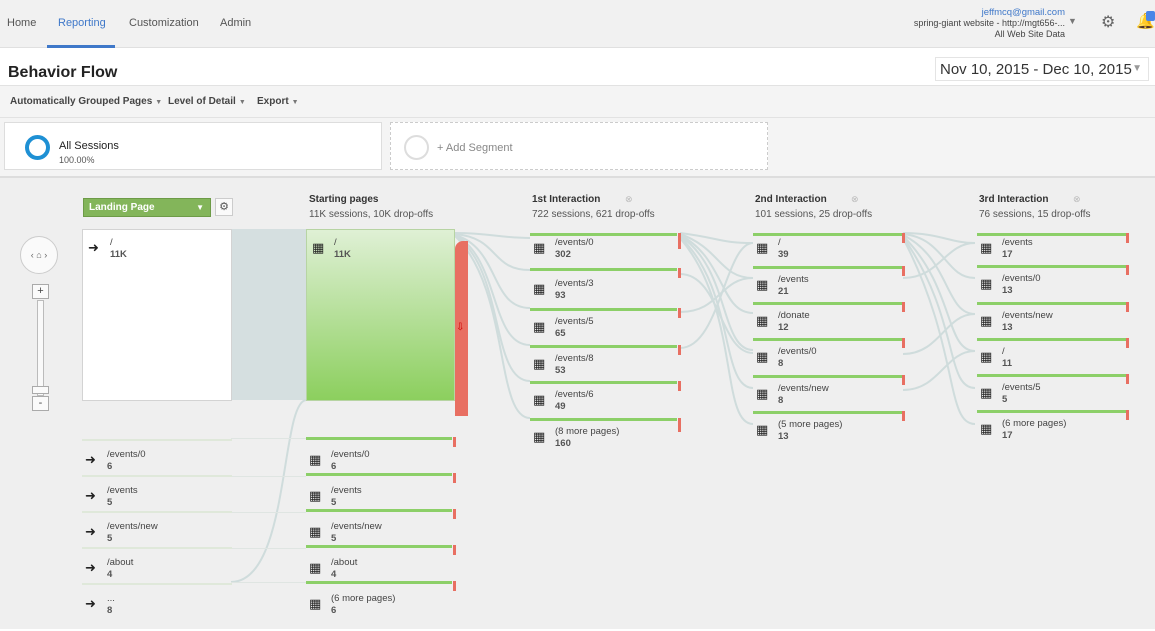 This screenshot has width=1155, height=631. Describe the element at coordinates (81, 46) in the screenshot. I see `active-tab-indicator` at that location.